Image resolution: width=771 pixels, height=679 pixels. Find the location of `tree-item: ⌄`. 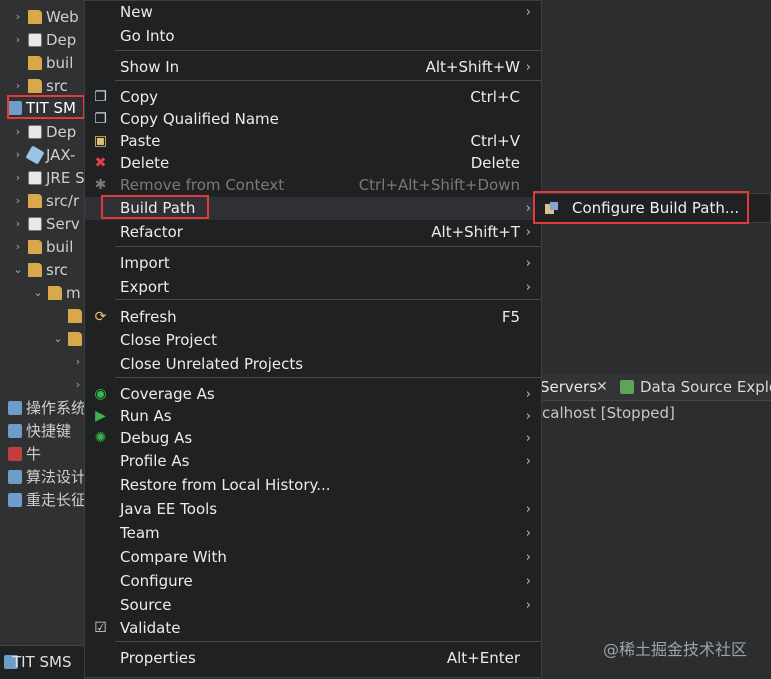

tree-item: ⌄ is located at coordinates (42, 339).